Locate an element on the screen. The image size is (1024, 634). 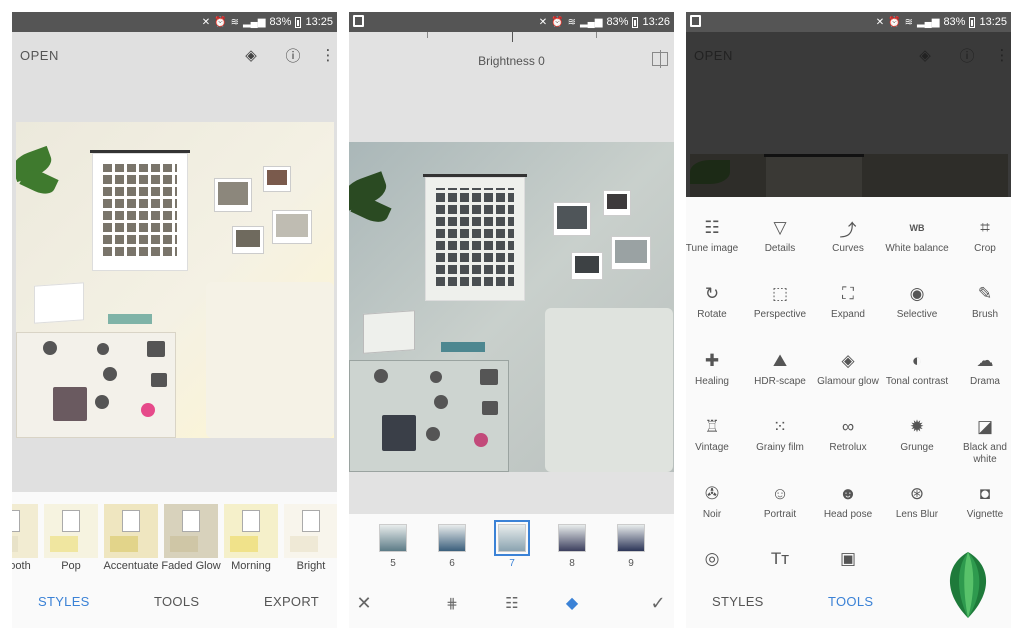
tool-retrolux: ∞ Retrolux is located at coordinates (848, 434).